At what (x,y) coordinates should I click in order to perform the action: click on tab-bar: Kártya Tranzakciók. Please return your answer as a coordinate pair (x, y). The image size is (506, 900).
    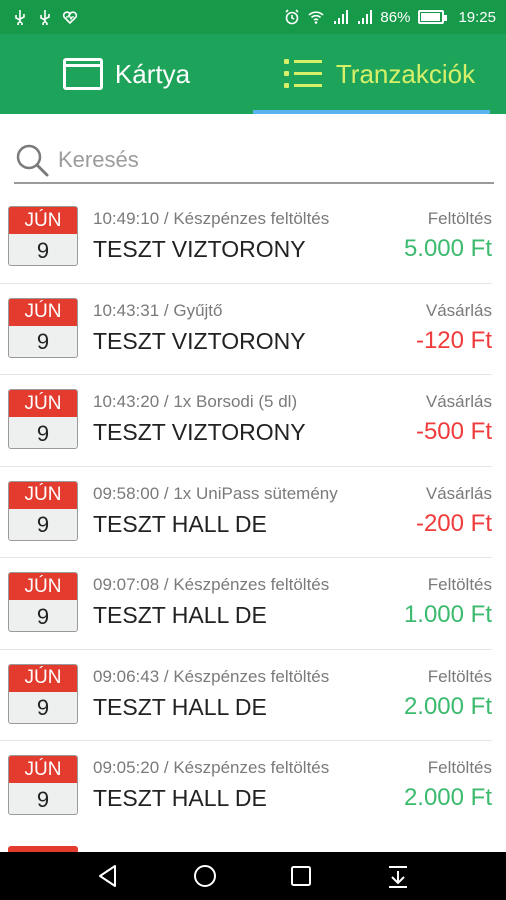
    Looking at the image, I should click on (253, 74).